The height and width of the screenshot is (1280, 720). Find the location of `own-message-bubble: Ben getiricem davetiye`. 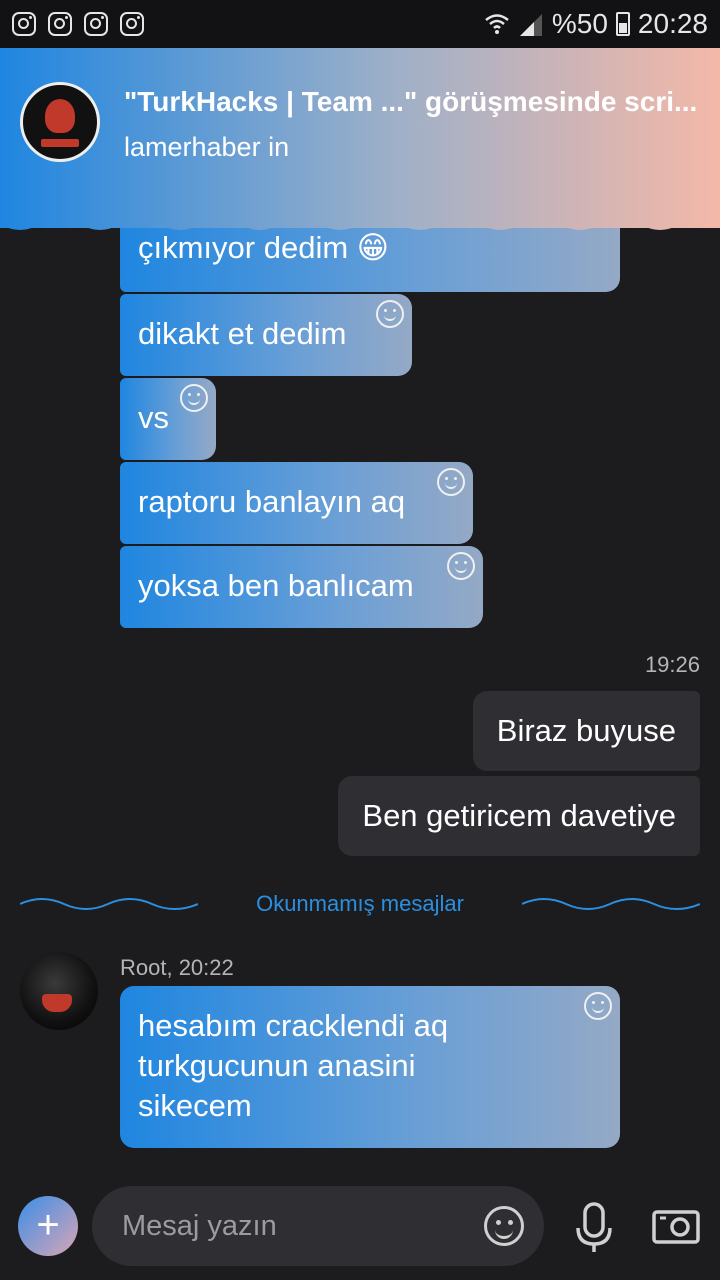

own-message-bubble: Ben getiricem davetiye is located at coordinates (519, 816).